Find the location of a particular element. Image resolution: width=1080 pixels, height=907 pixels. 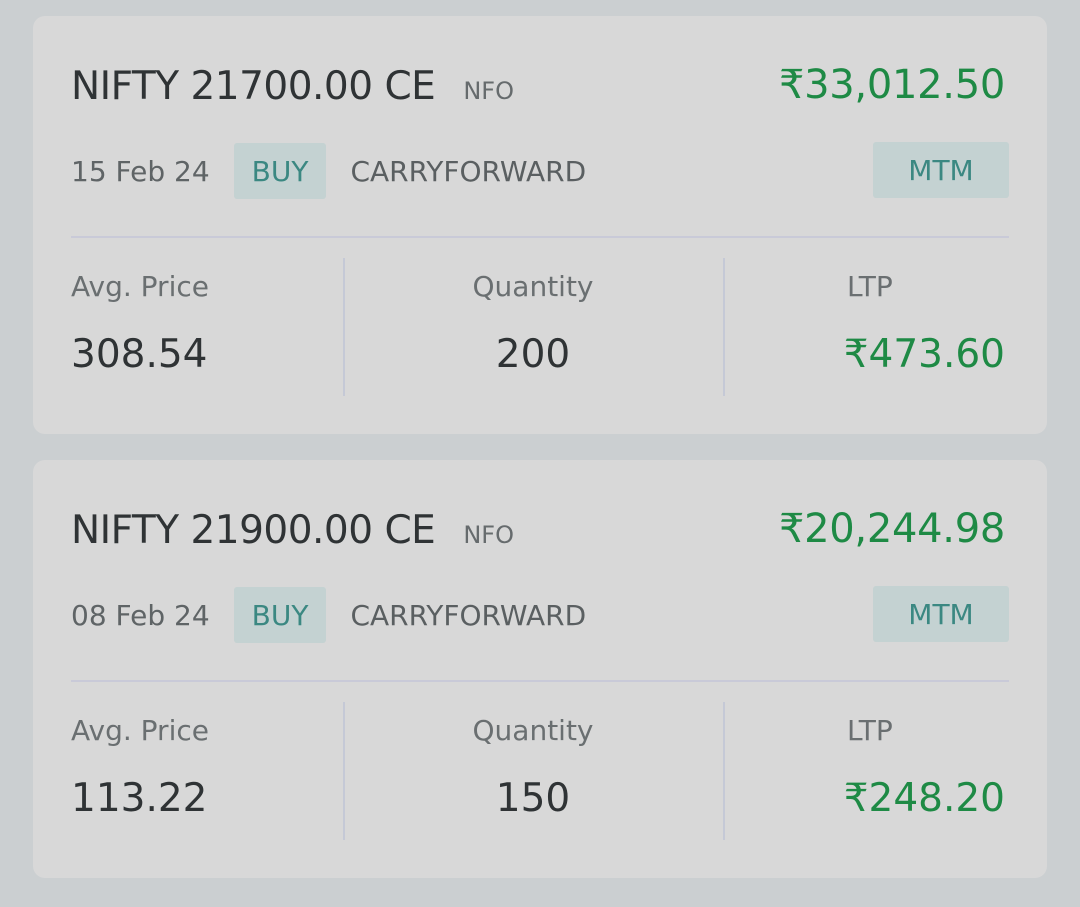

quantity-value: 150 is located at coordinates (533, 798).